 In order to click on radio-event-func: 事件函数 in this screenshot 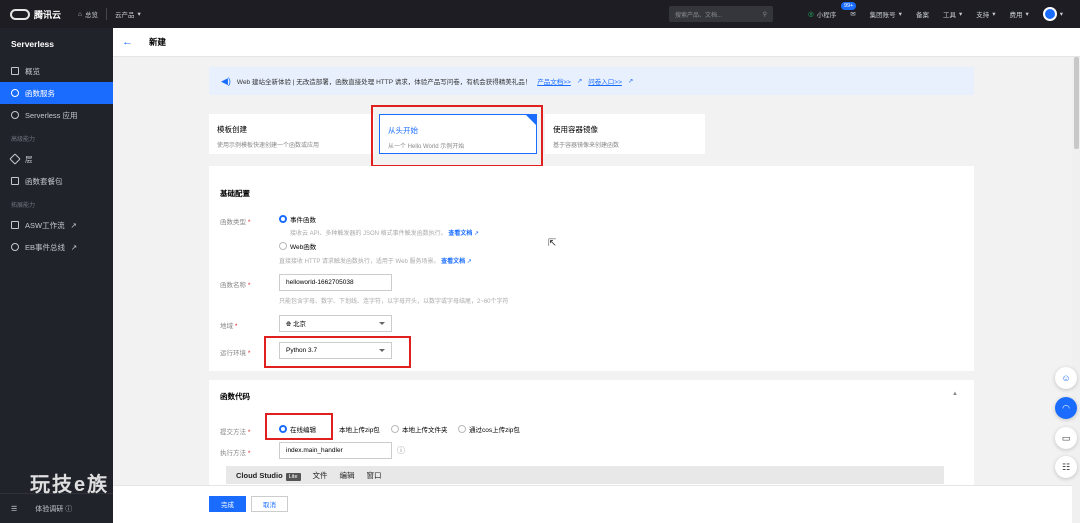, I will do `click(297, 219)`.